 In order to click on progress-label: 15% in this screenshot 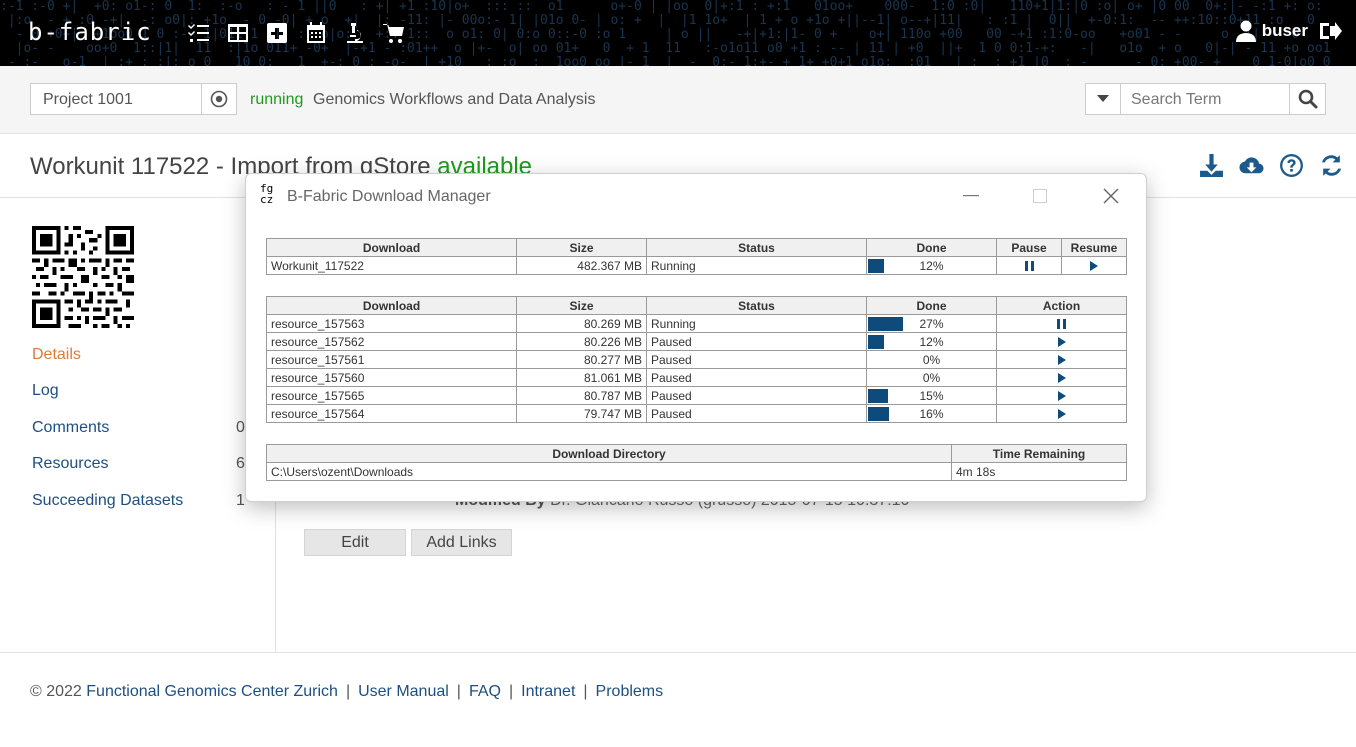, I will do `click(931, 395)`.